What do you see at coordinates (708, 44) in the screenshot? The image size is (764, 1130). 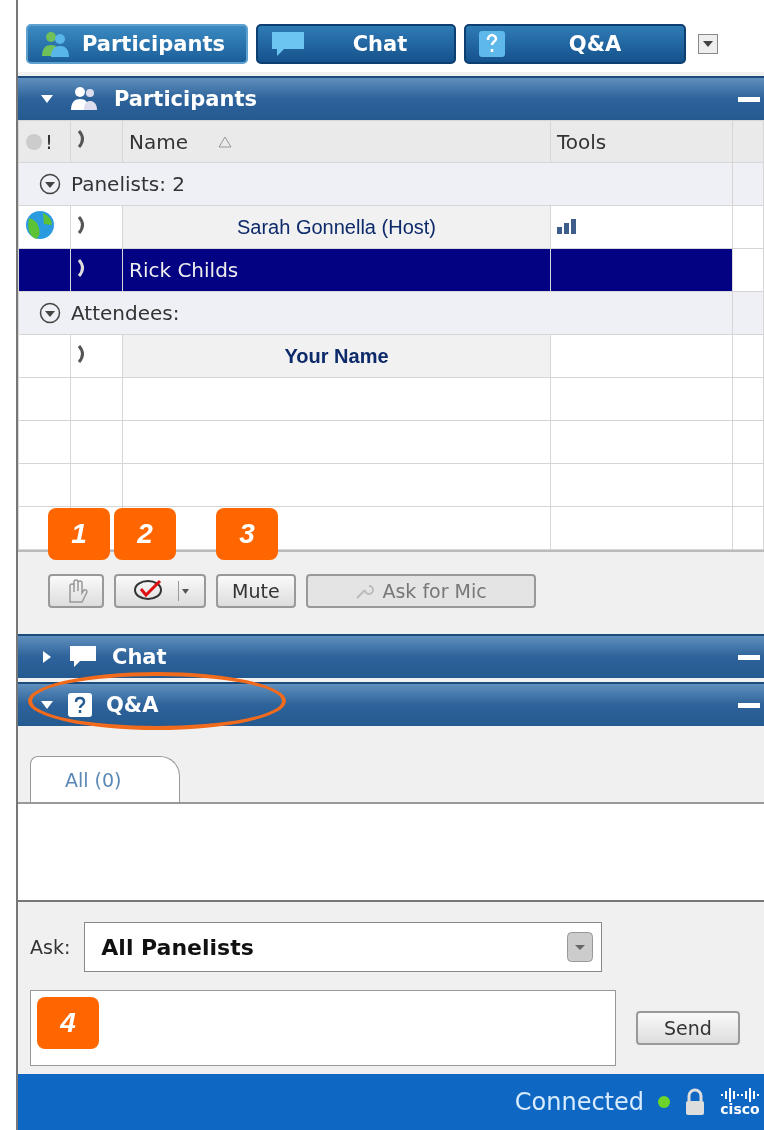 I see `dropdown-icon` at bounding box center [708, 44].